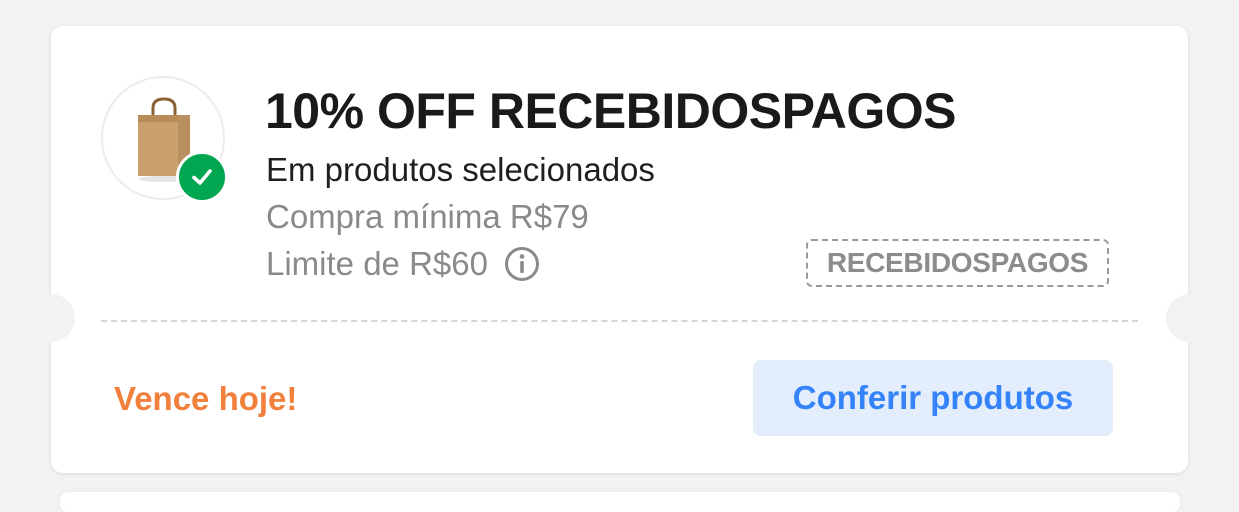 This screenshot has height=512, width=1239. Describe the element at coordinates (522, 264) in the screenshot. I see `info-icon` at that location.